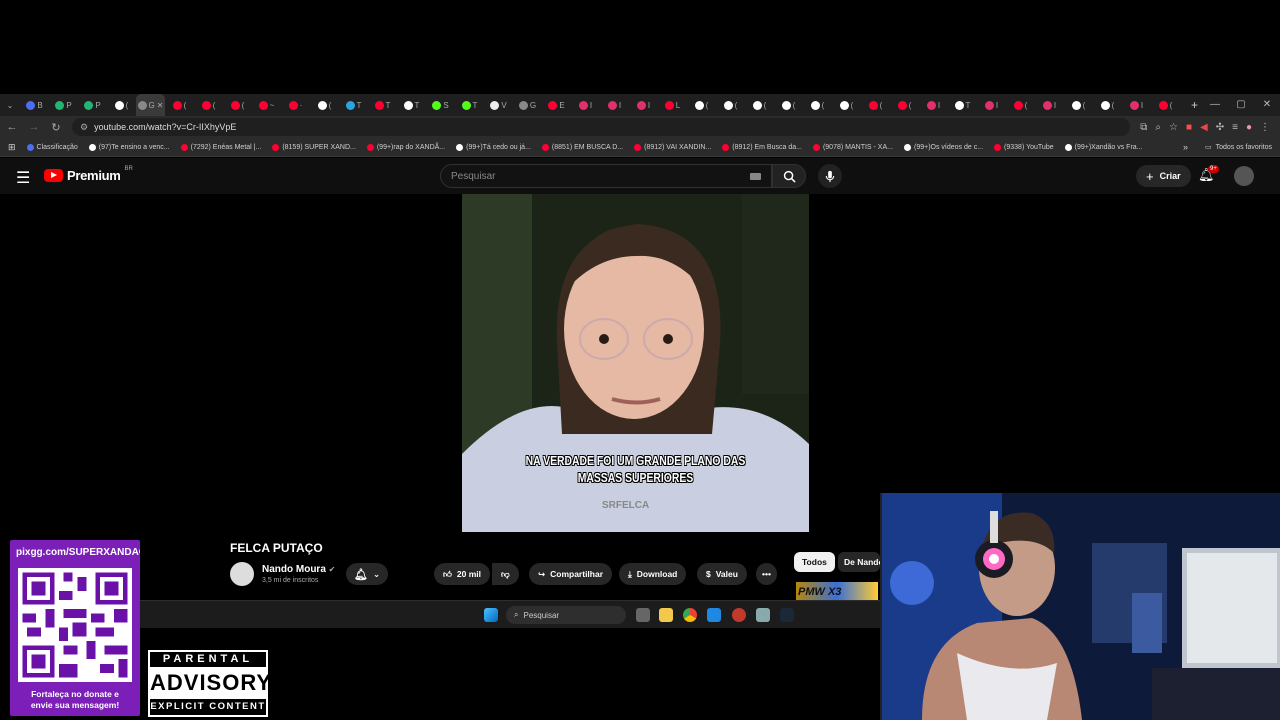 This screenshot has height=720, width=1280. I want to click on profile-avatar-icon: ●, so click(1249, 127).